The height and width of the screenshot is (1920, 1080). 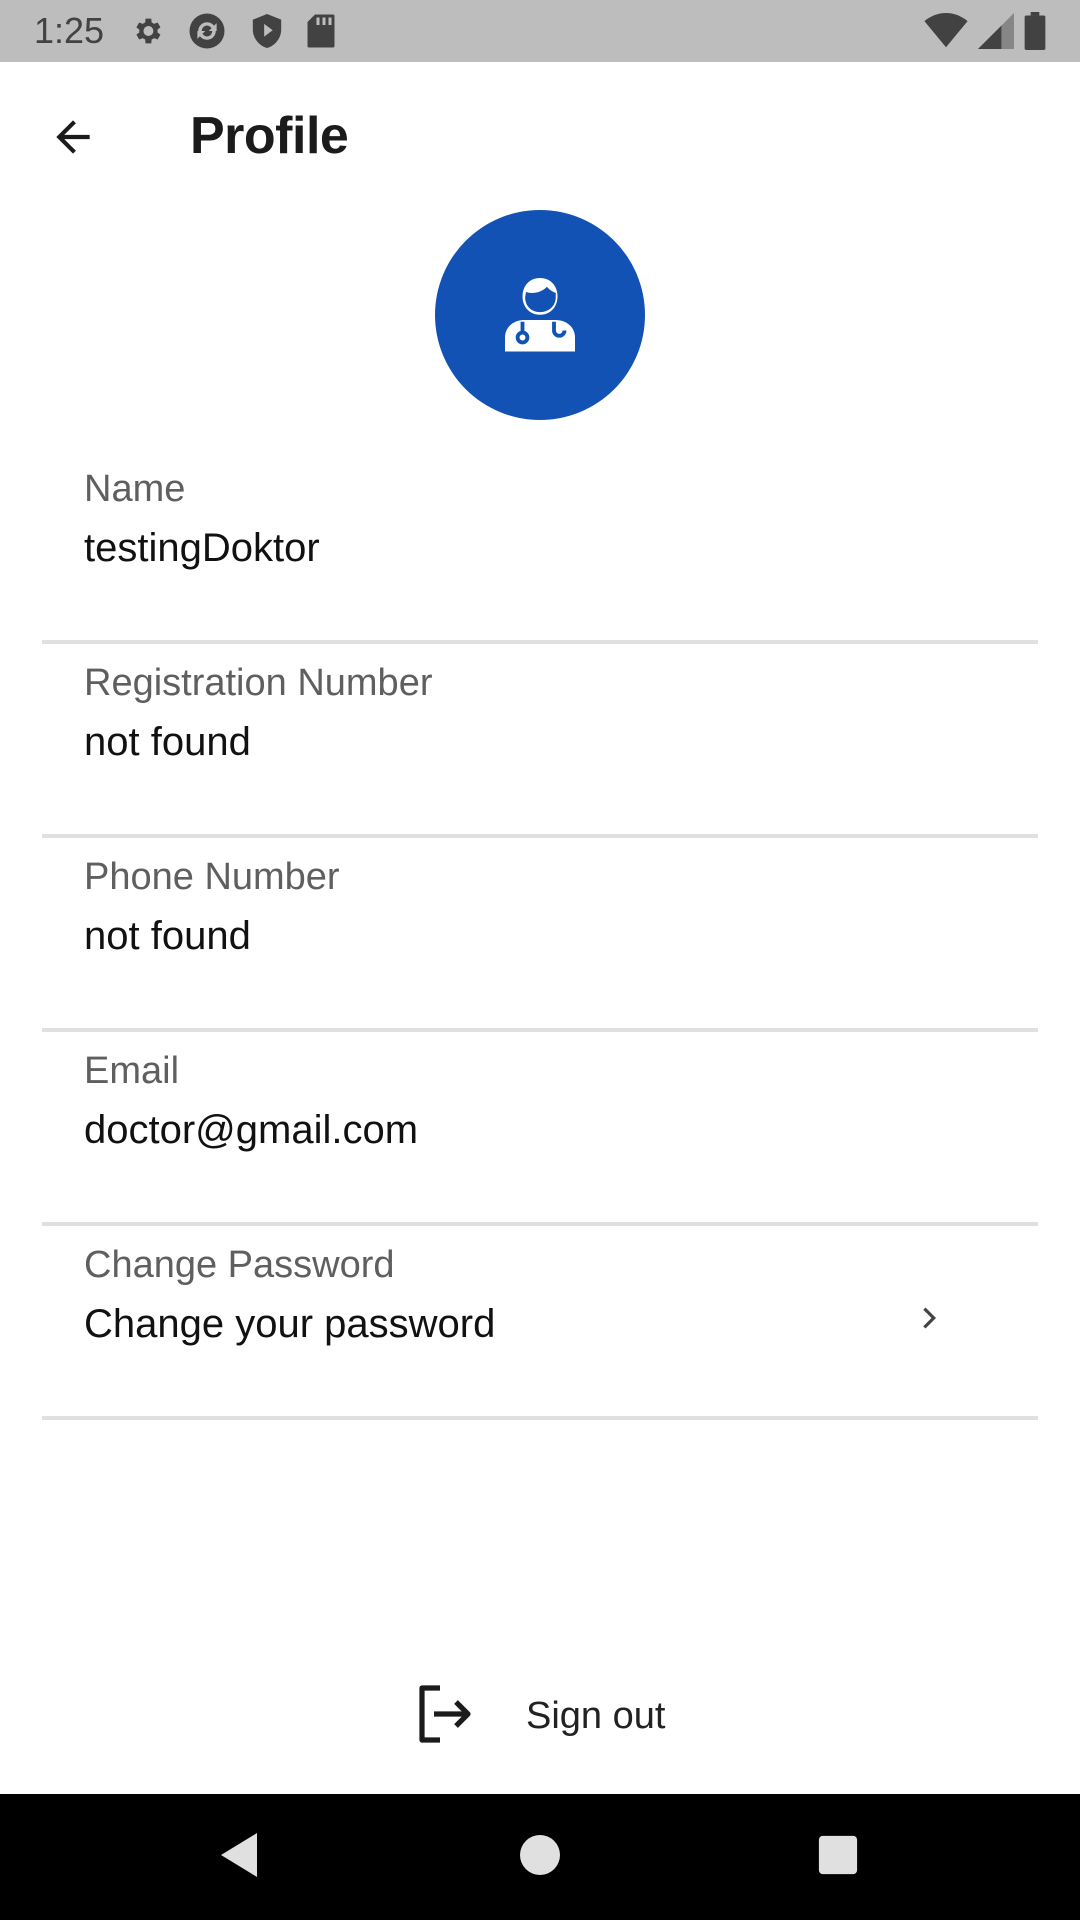 I want to click on battery-icon, so click(x=1035, y=31).